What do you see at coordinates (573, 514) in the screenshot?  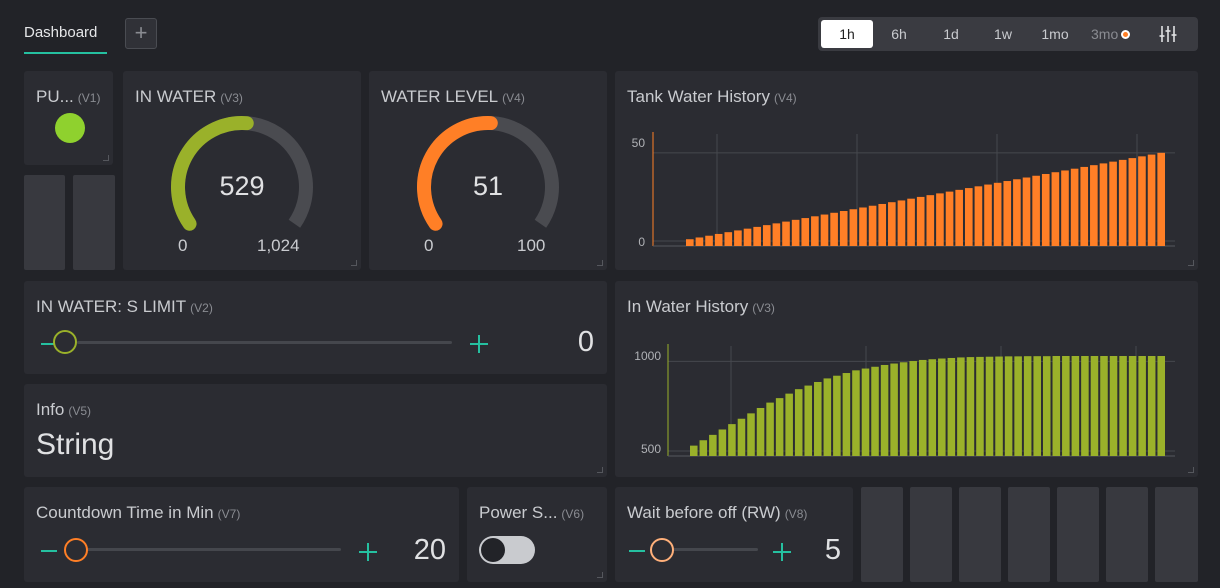 I see `pin-label: (V6)` at bounding box center [573, 514].